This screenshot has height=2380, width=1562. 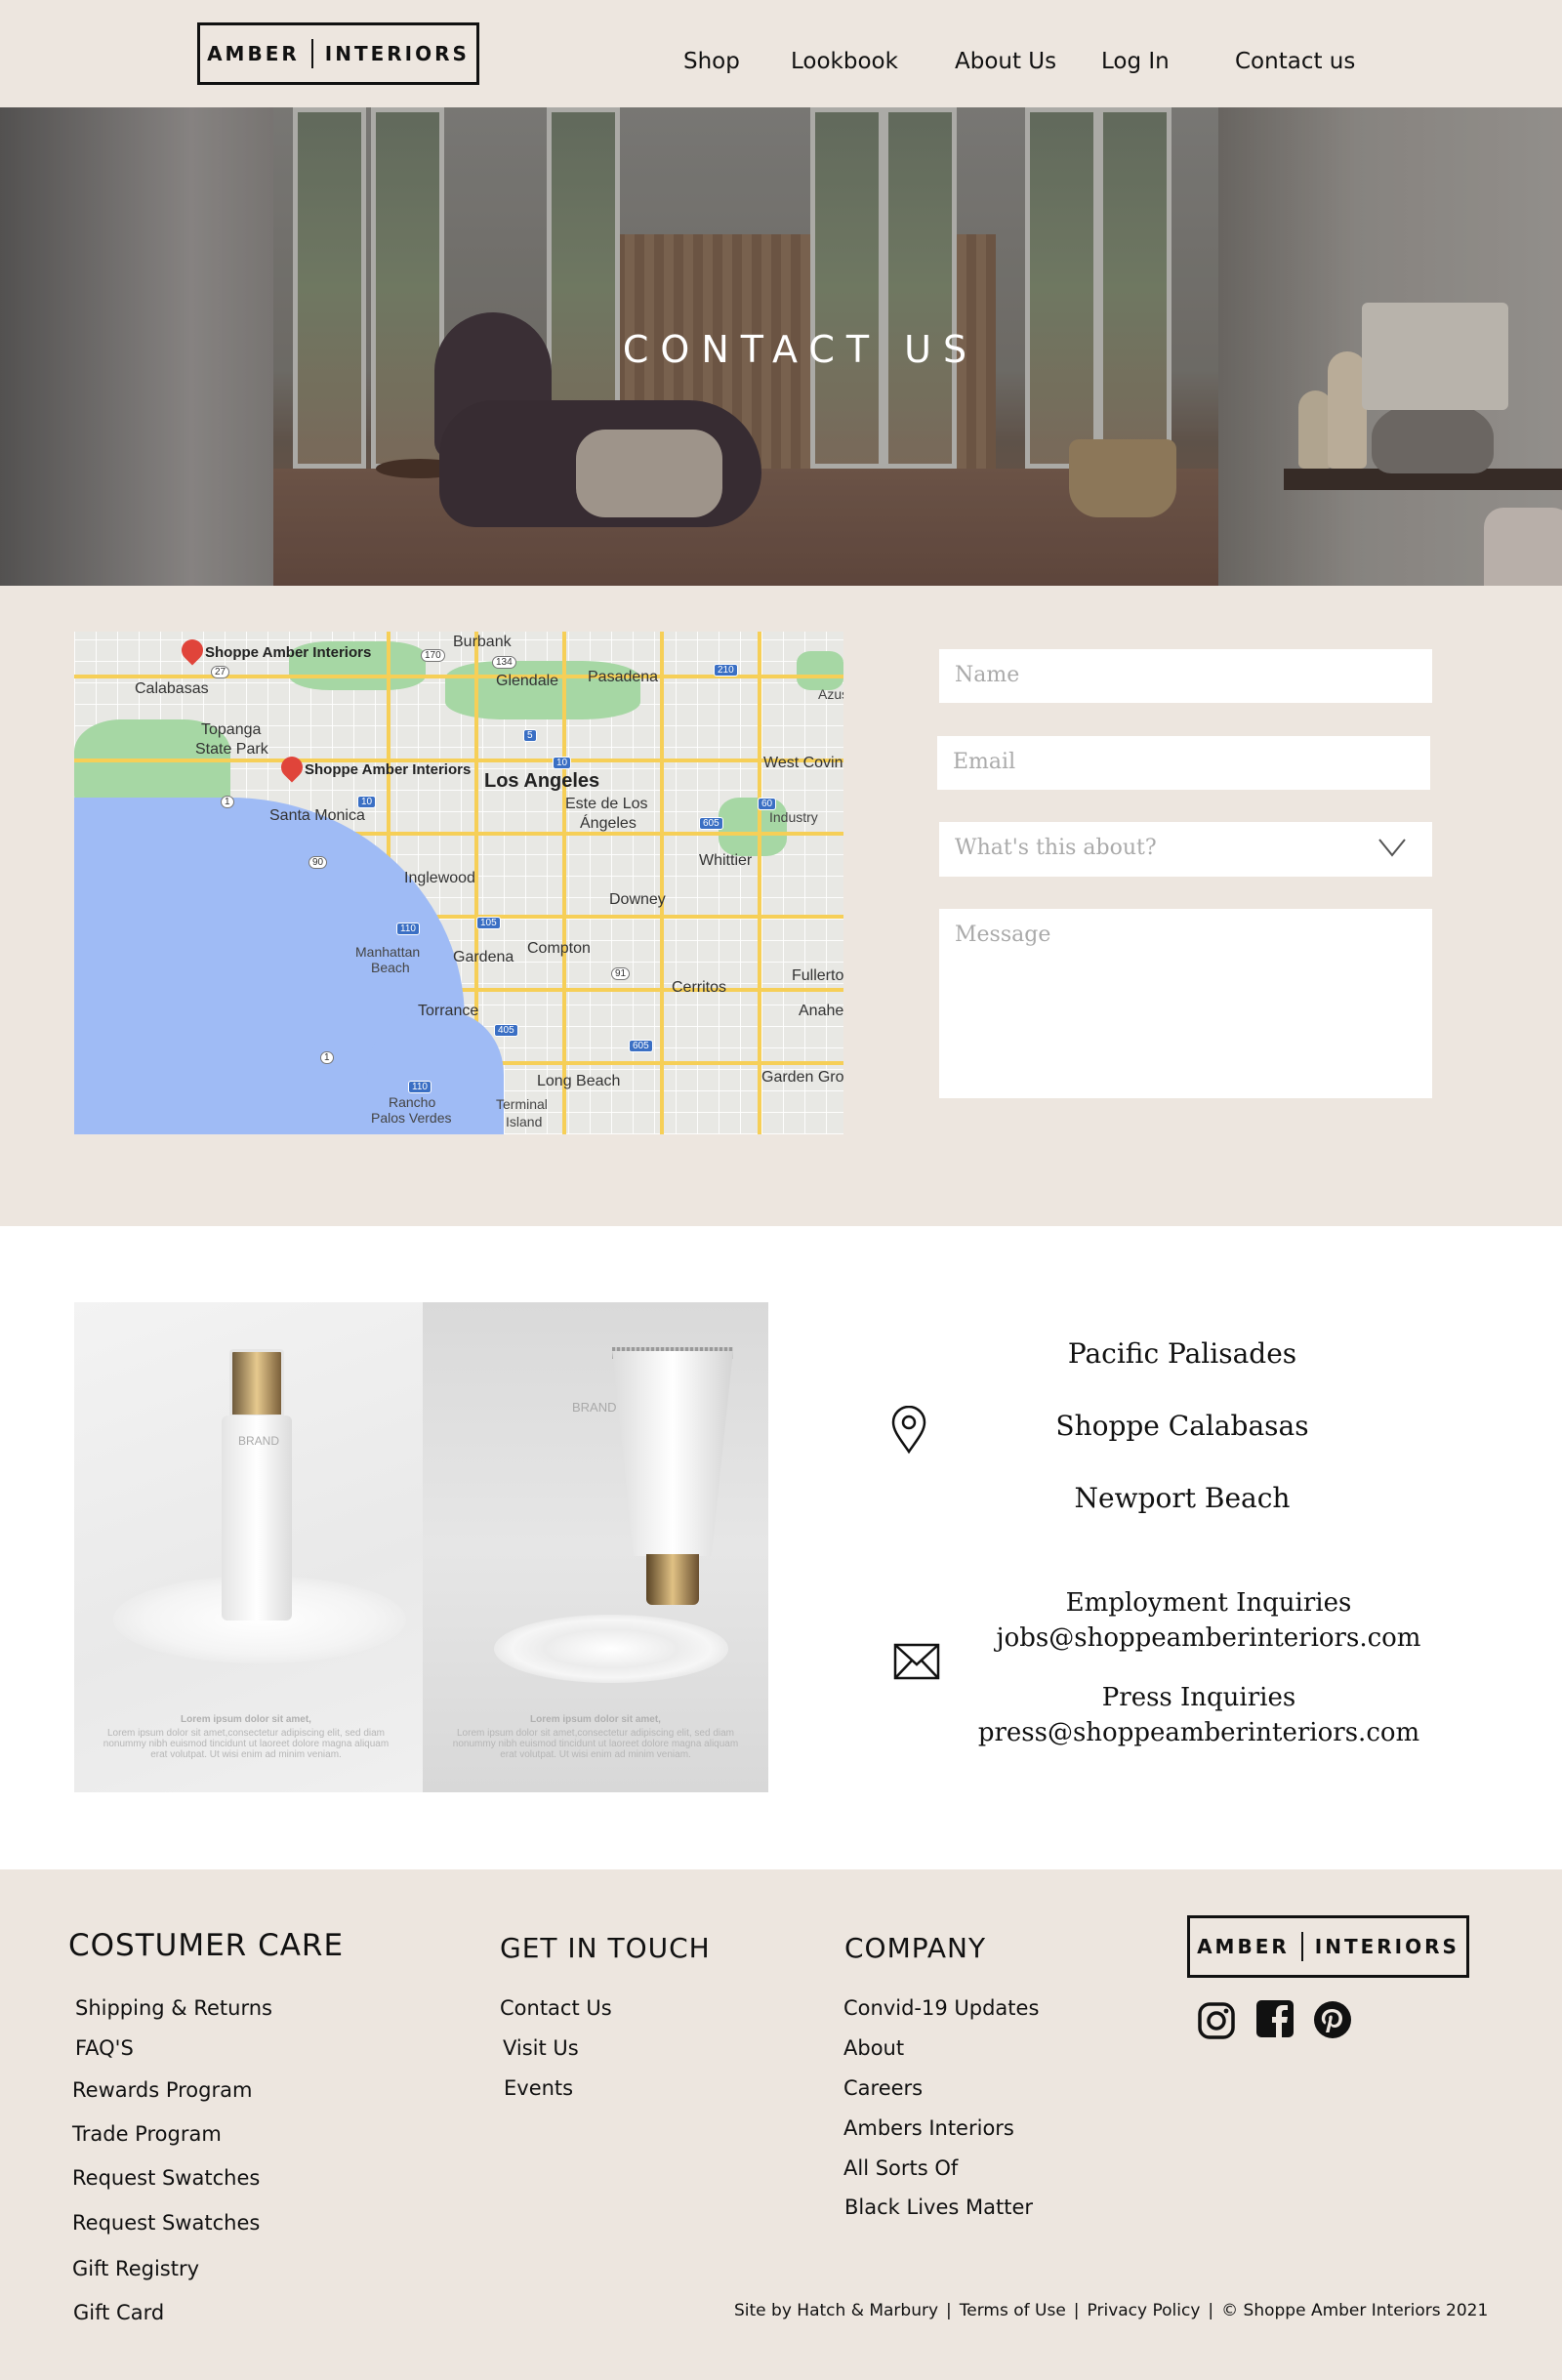 What do you see at coordinates (162, 2090) in the screenshot?
I see `footer-link: Rewards Program` at bounding box center [162, 2090].